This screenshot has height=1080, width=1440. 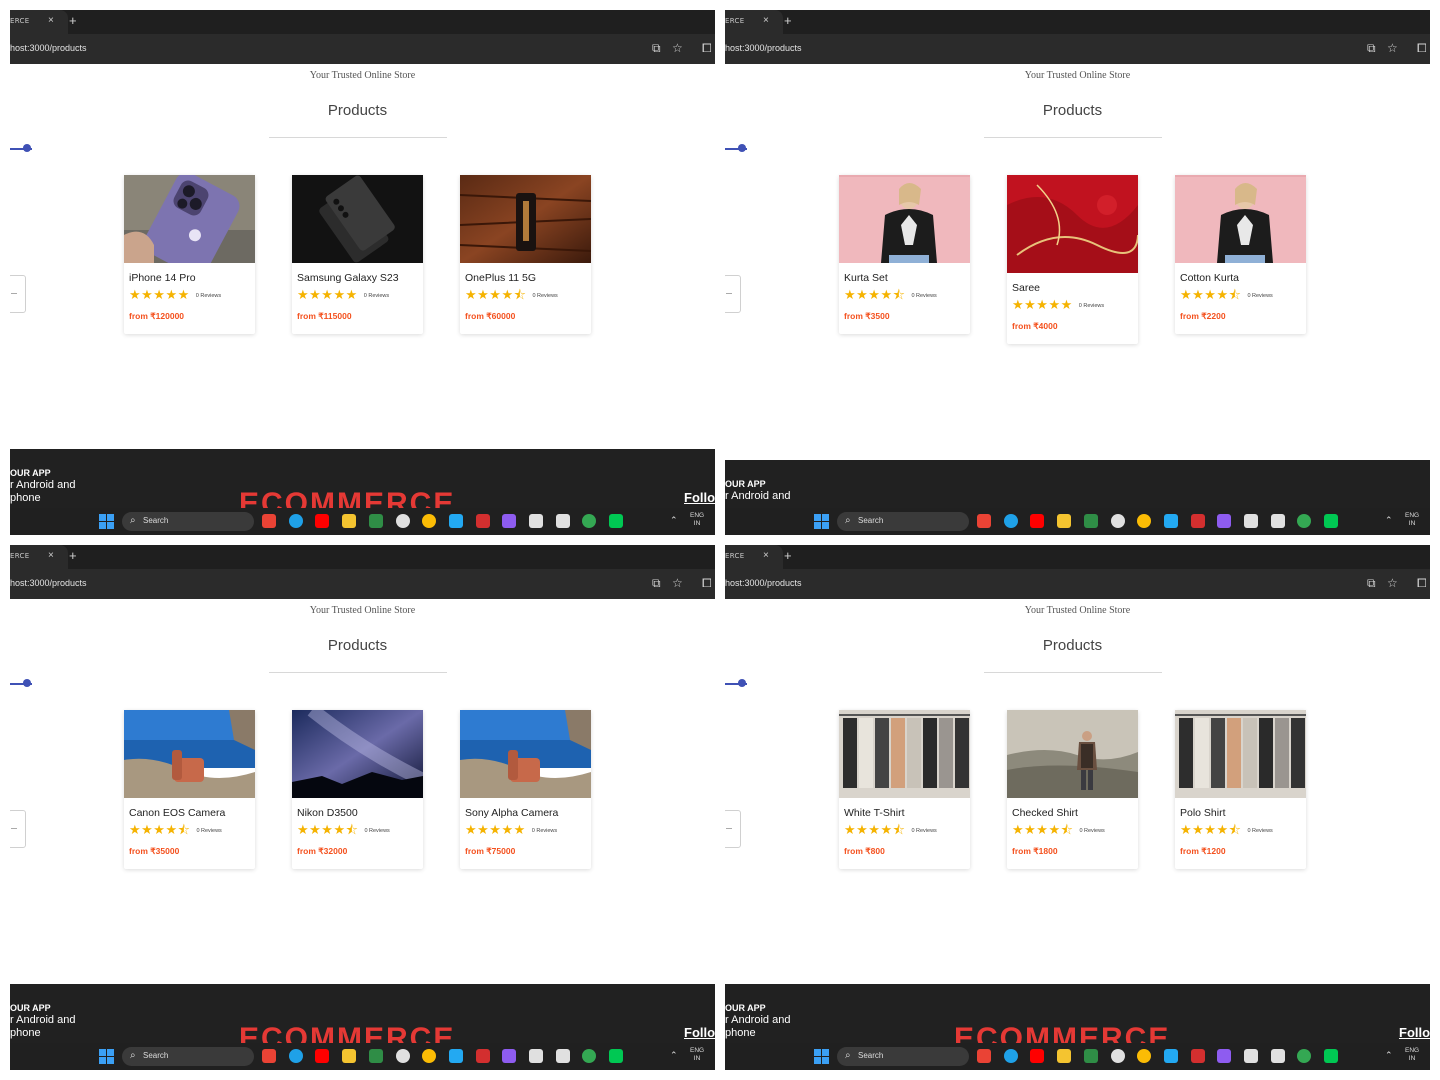 What do you see at coordinates (904, 254) in the screenshot?
I see `product-card: Kurta Set ★★★★⯪ 0 Reviews from ₹3500` at bounding box center [904, 254].